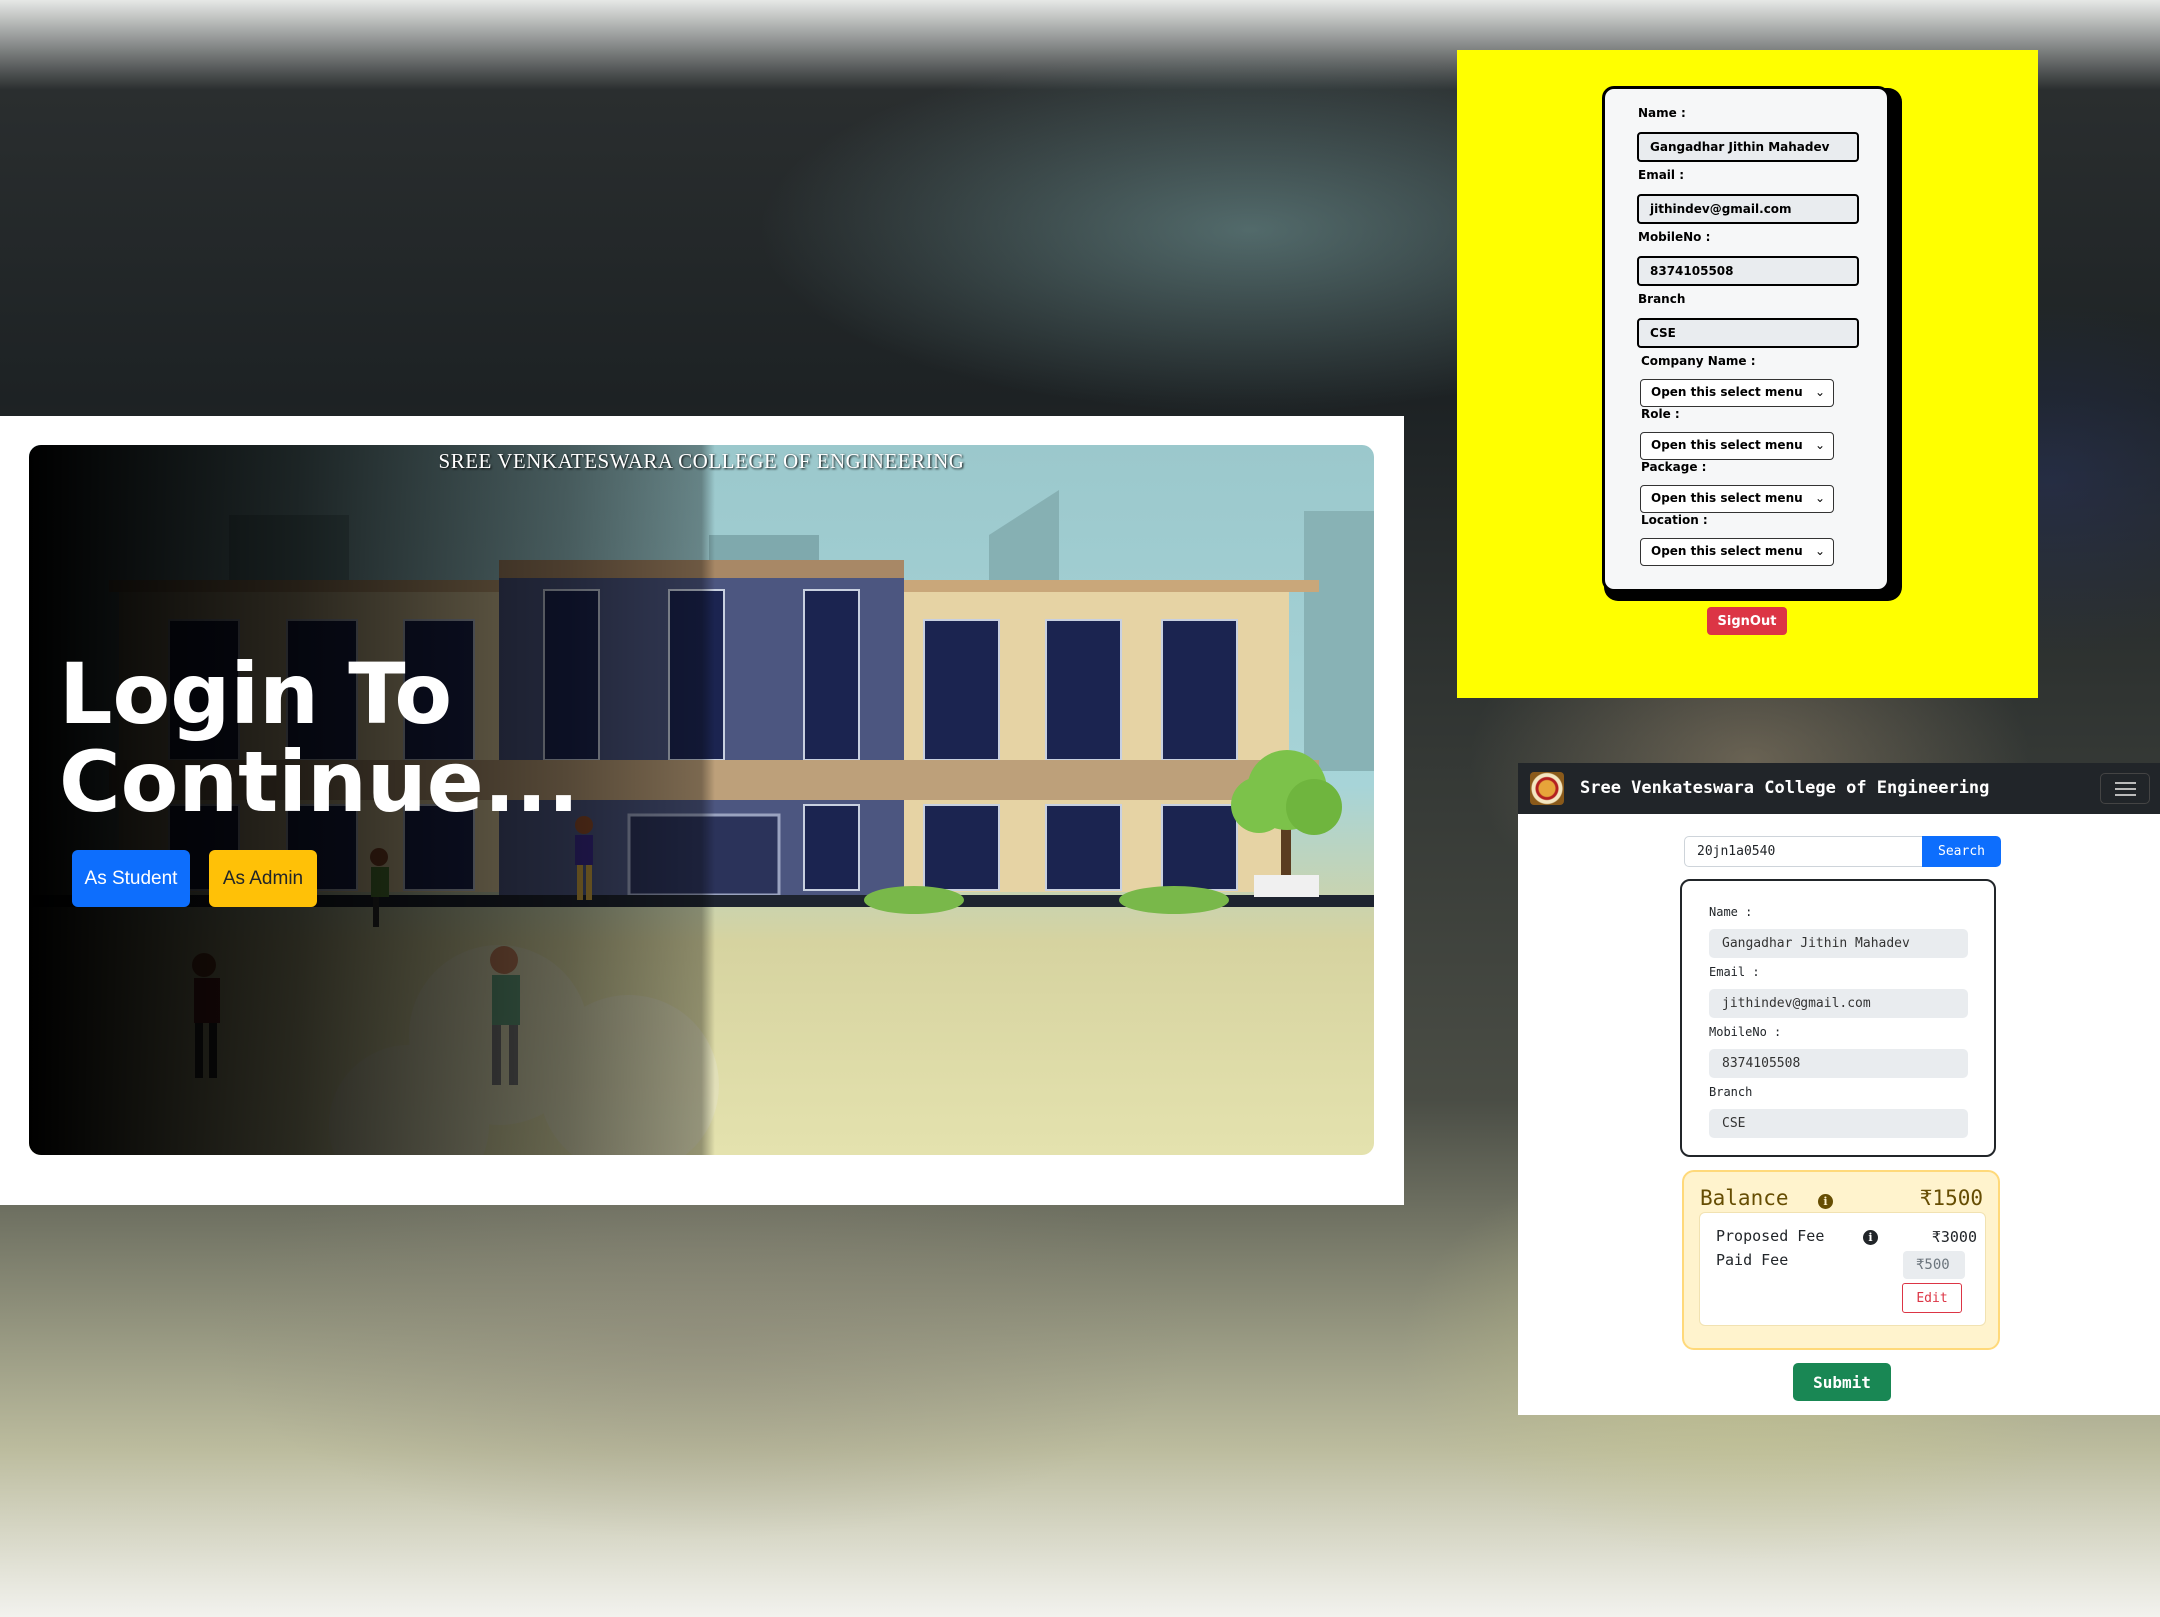 The height and width of the screenshot is (1617, 2160). I want to click on paid-fee-label: Paid Fee, so click(1752, 1260).